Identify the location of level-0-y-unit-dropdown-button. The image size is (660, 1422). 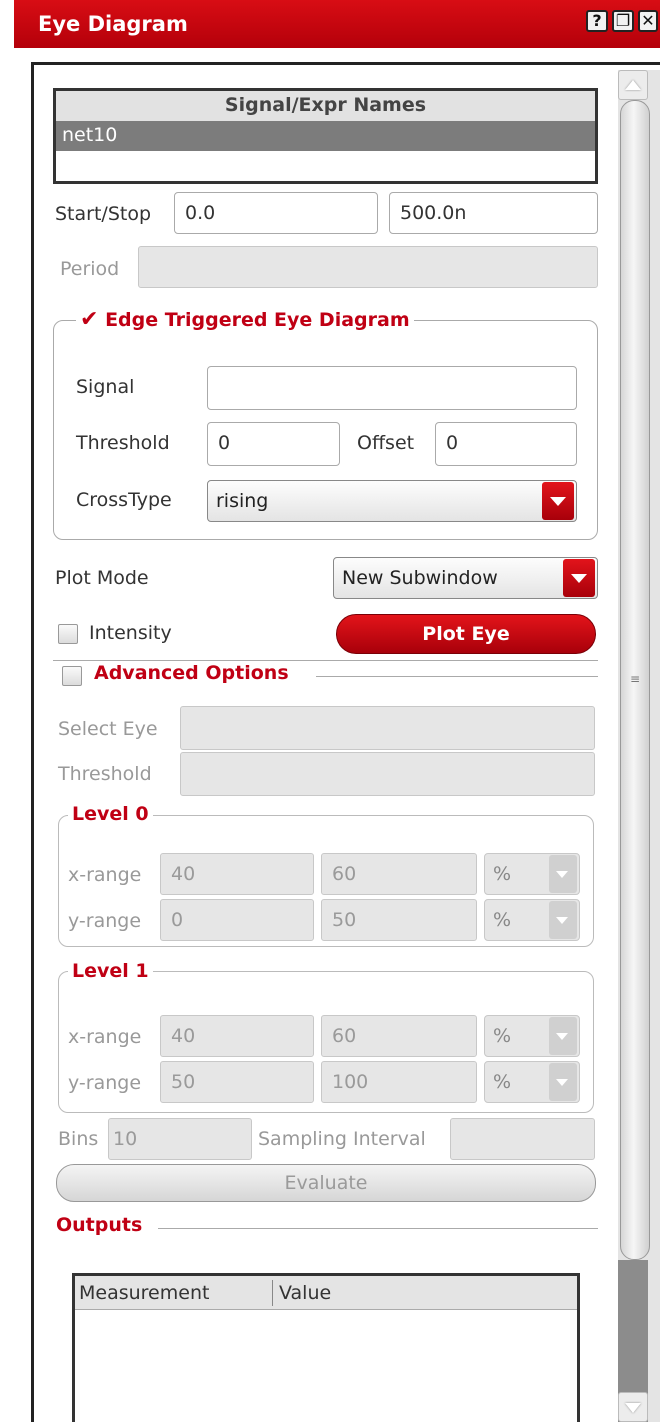
(563, 920).